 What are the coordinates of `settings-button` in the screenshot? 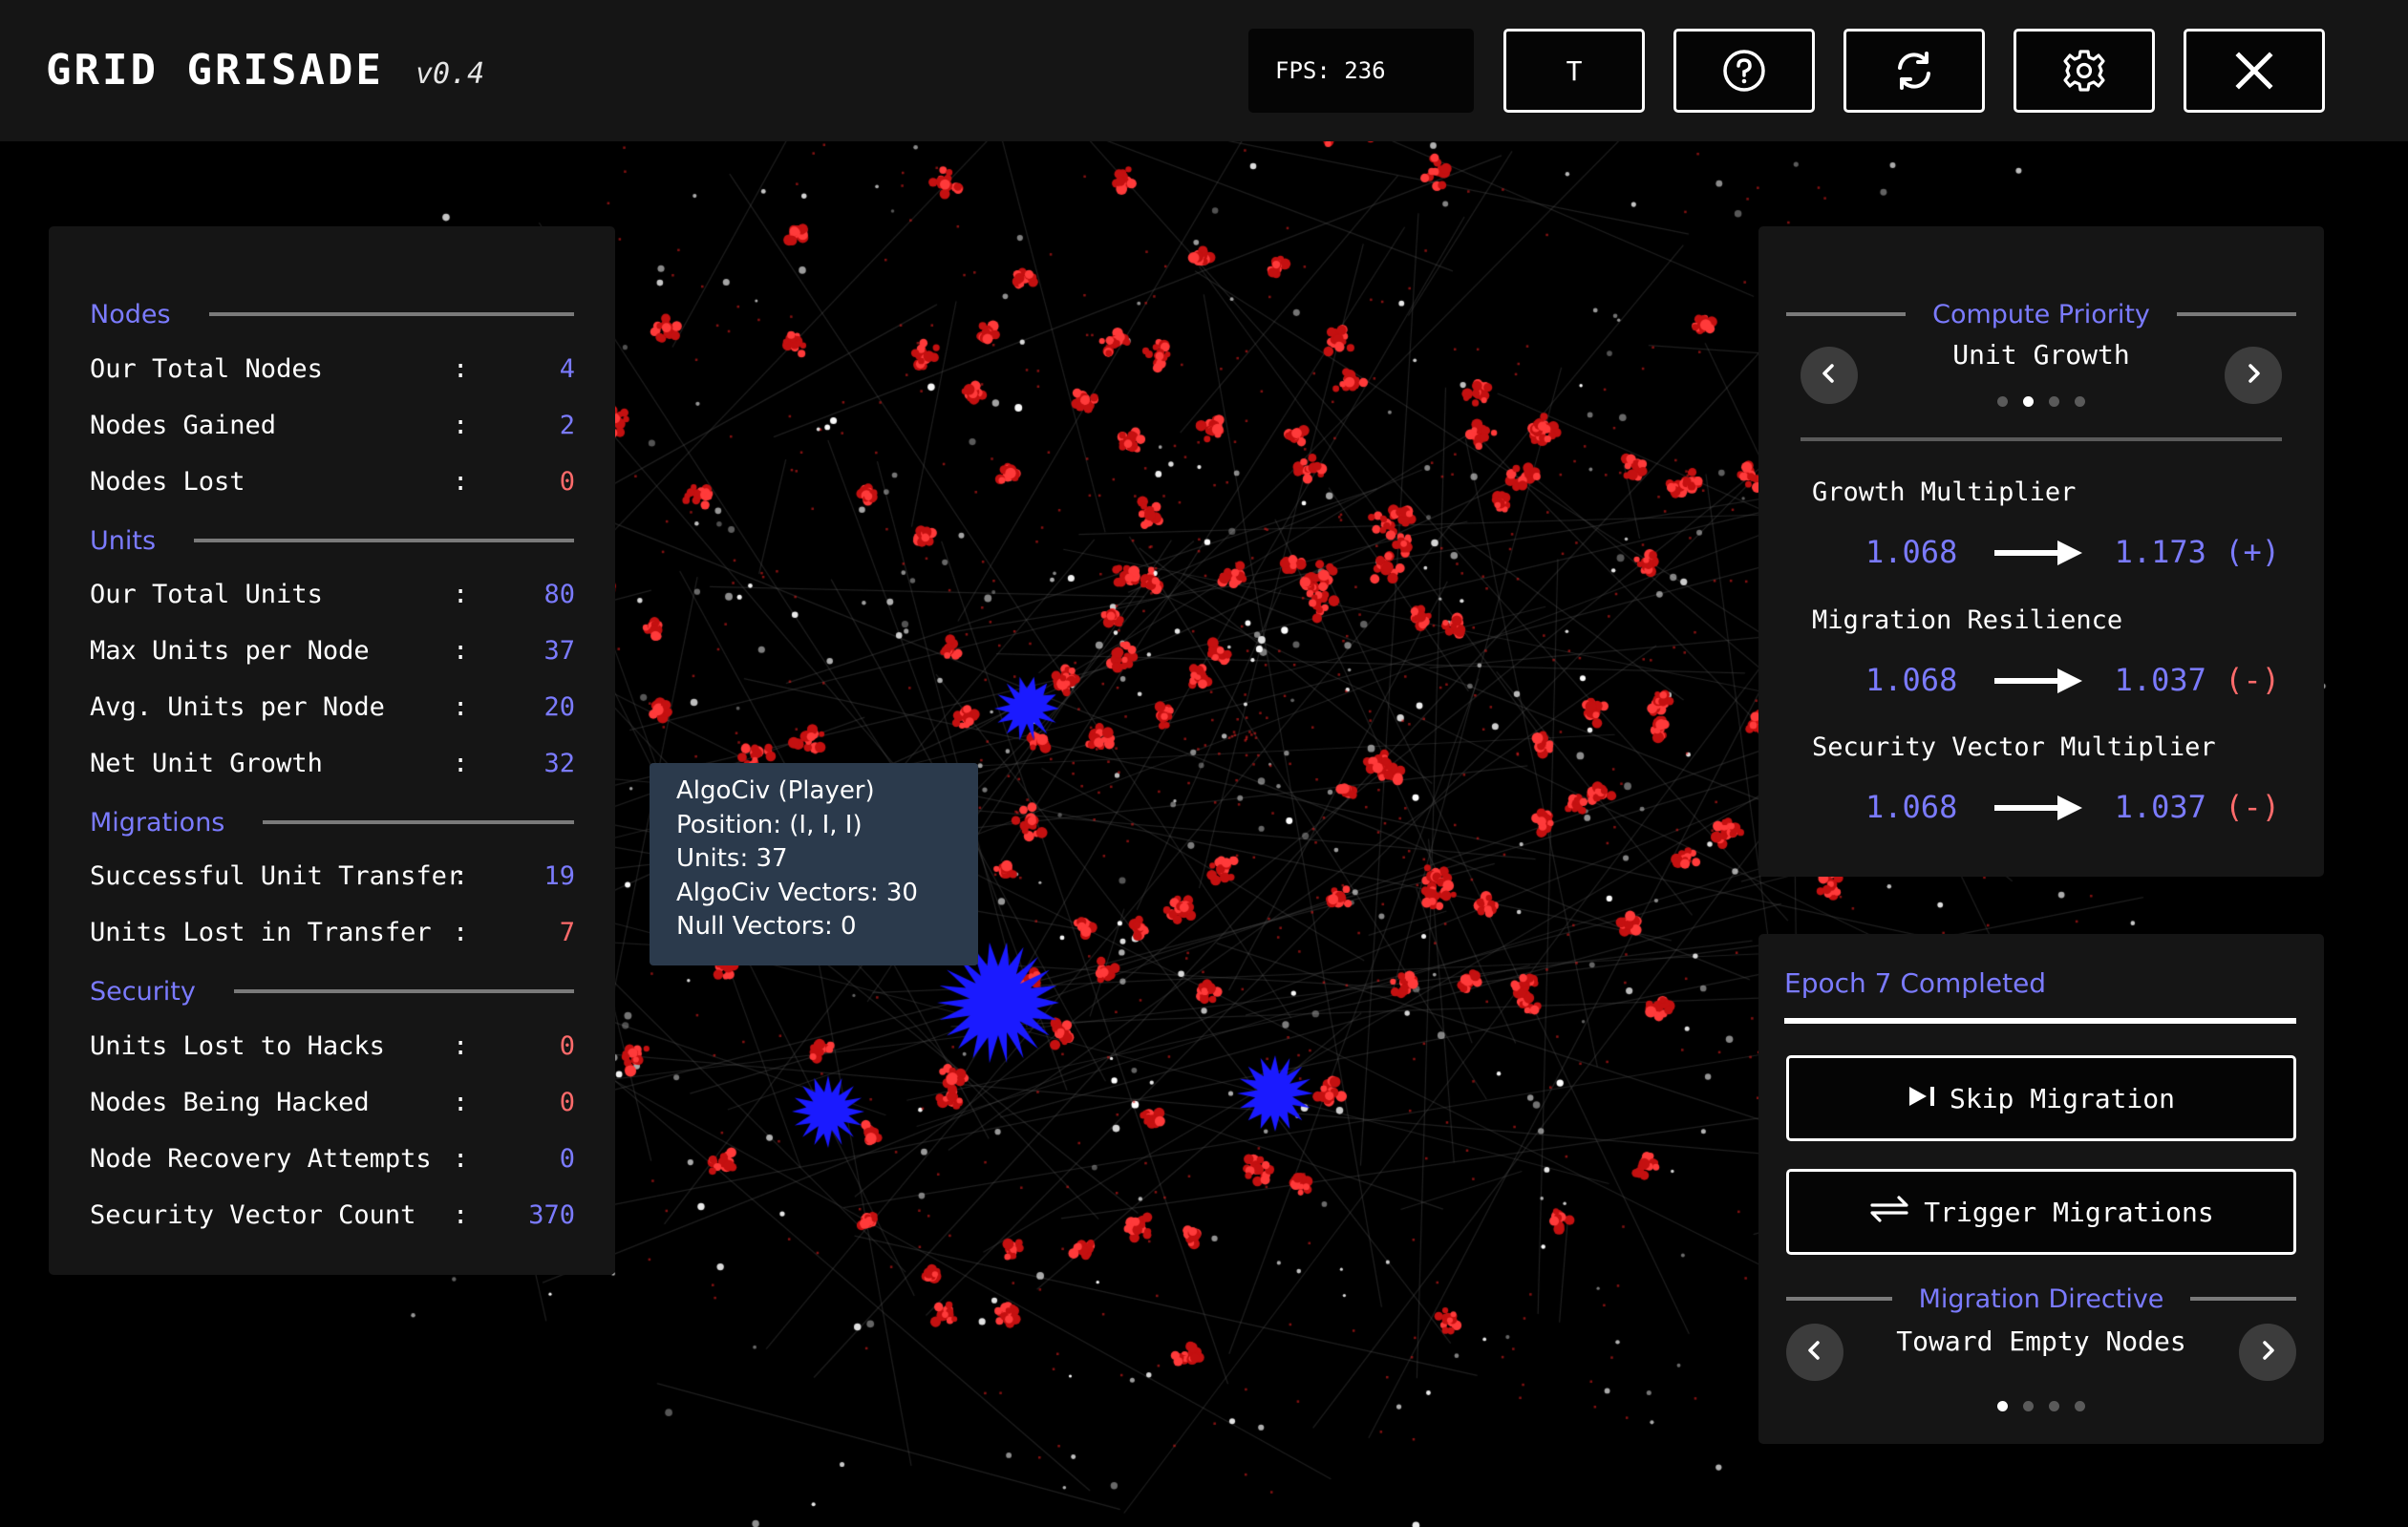 It's located at (2084, 71).